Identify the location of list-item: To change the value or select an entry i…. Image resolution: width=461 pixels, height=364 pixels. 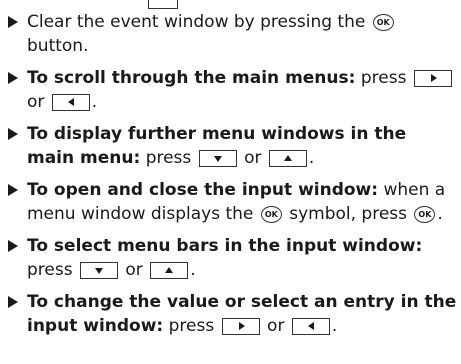
(232, 314).